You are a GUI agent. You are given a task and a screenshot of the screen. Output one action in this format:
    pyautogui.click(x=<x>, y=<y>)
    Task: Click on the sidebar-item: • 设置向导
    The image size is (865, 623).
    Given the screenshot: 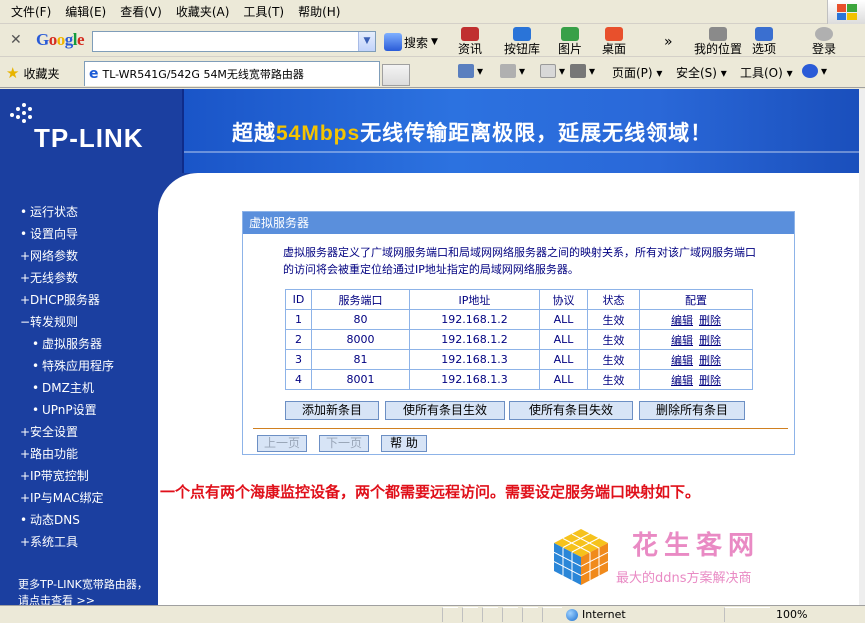 What is the action you would take?
    pyautogui.click(x=79, y=234)
    